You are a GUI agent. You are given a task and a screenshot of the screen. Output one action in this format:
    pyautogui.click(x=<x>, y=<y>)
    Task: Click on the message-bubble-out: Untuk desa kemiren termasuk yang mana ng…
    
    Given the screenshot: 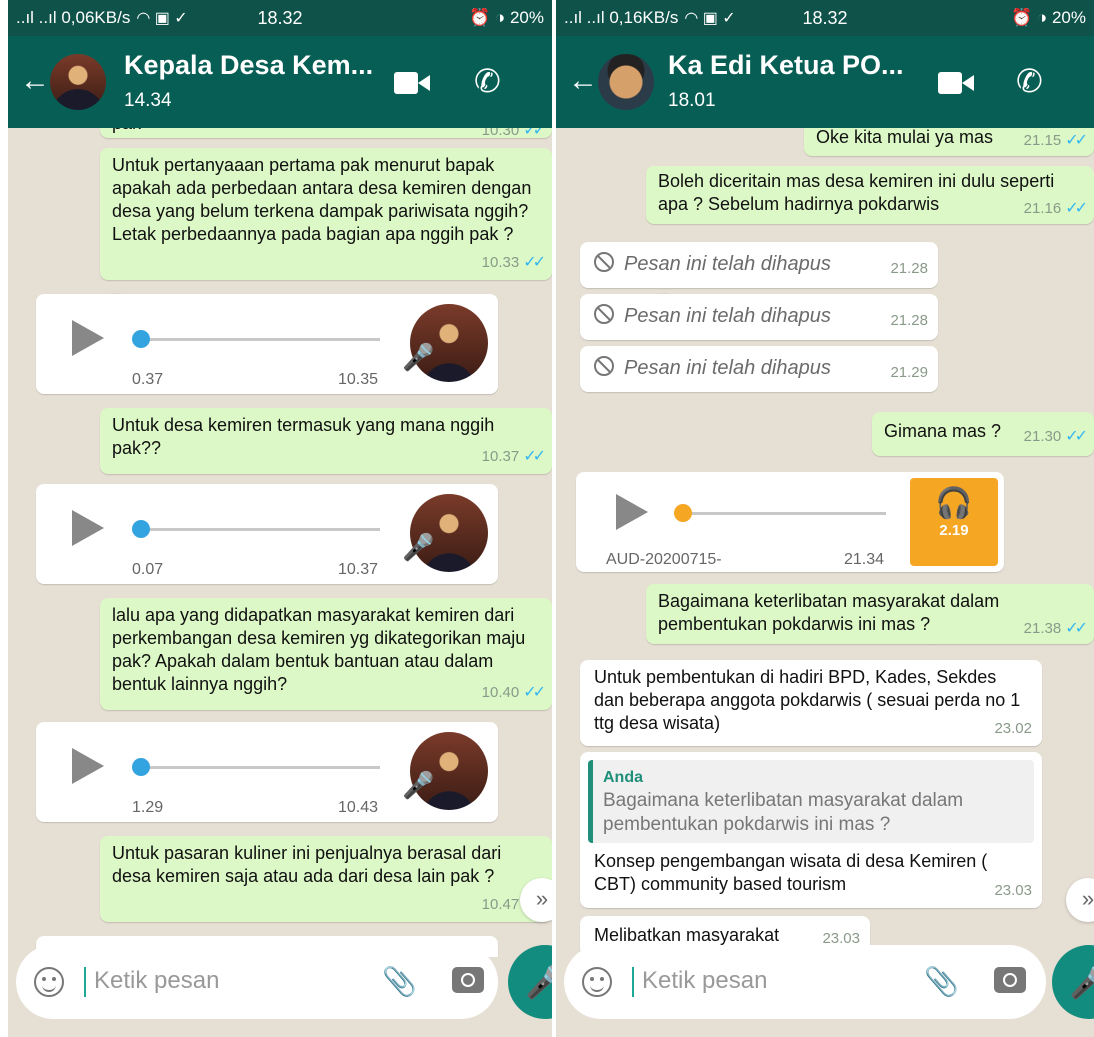 What is the action you would take?
    pyautogui.click(x=326, y=441)
    